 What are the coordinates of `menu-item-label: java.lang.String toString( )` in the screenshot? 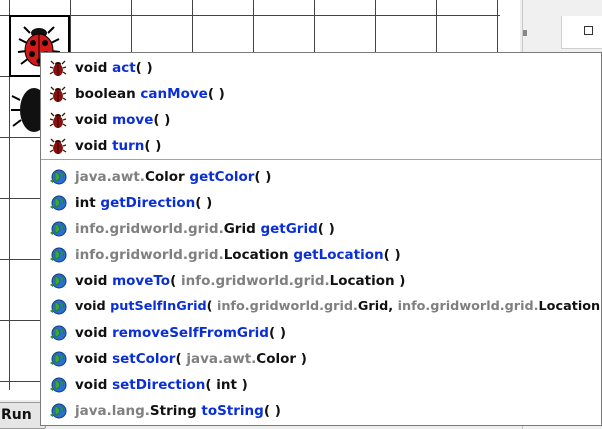 It's located at (178, 411).